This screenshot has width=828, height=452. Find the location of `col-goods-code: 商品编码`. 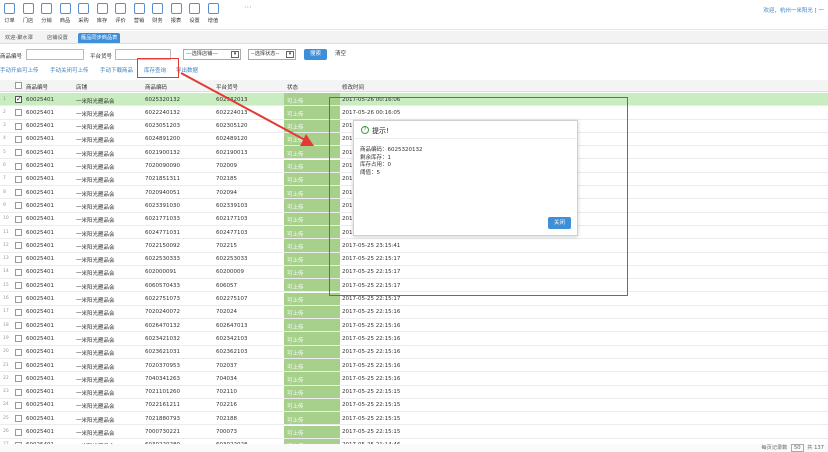

col-goods-code: 商品编码 is located at coordinates (156, 87).